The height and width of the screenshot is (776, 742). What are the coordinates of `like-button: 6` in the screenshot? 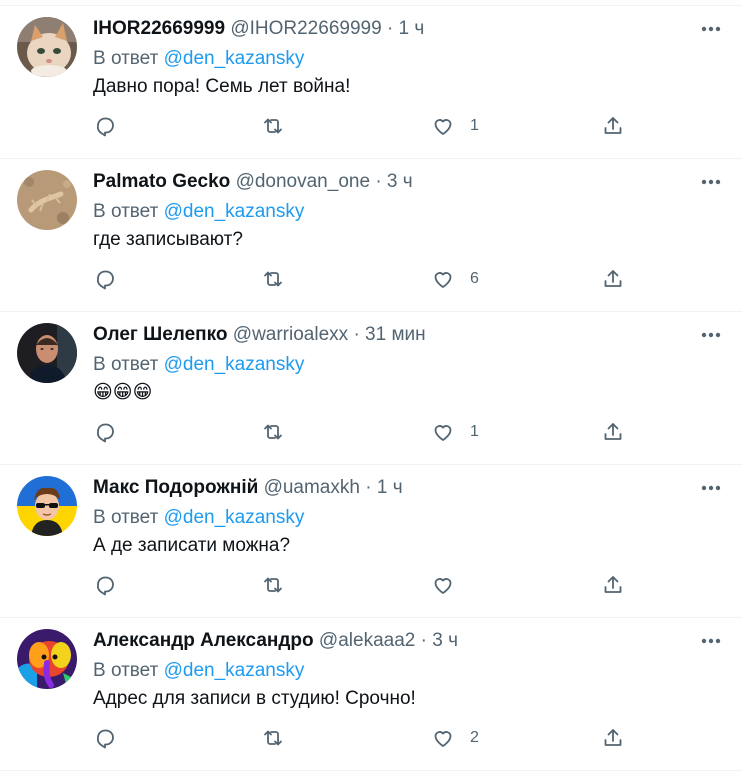 It's located at (455, 279).